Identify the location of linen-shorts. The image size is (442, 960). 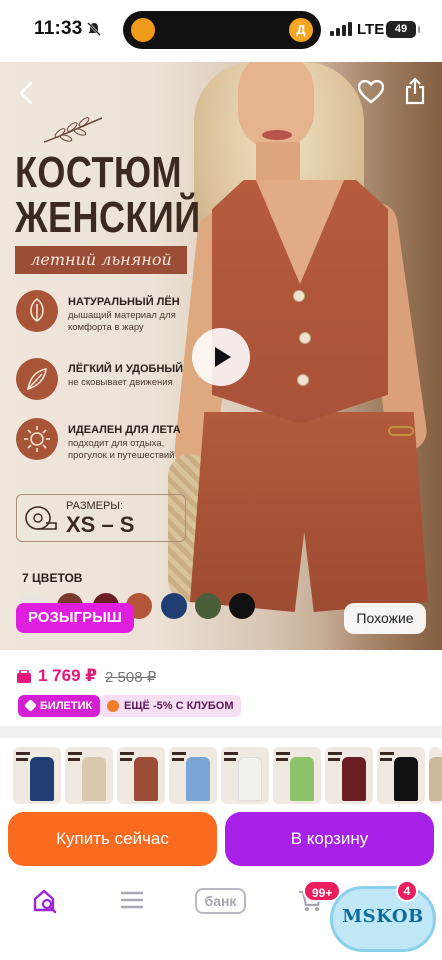
(309, 512).